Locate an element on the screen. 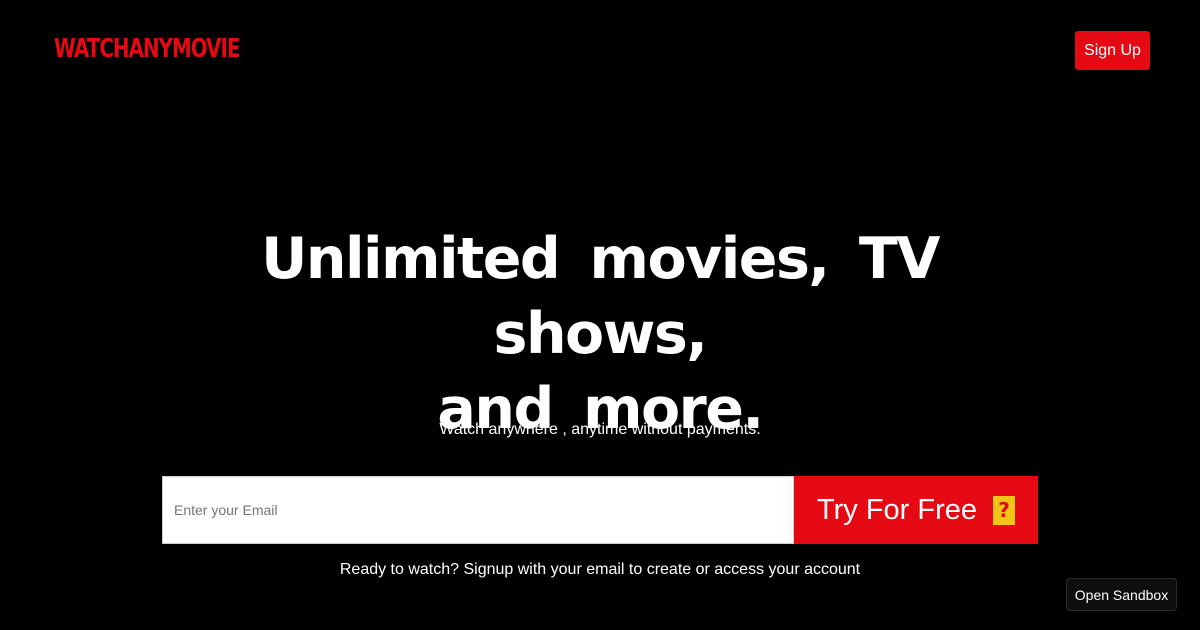 This screenshot has height=630, width=1200. email-input is located at coordinates (478, 510).